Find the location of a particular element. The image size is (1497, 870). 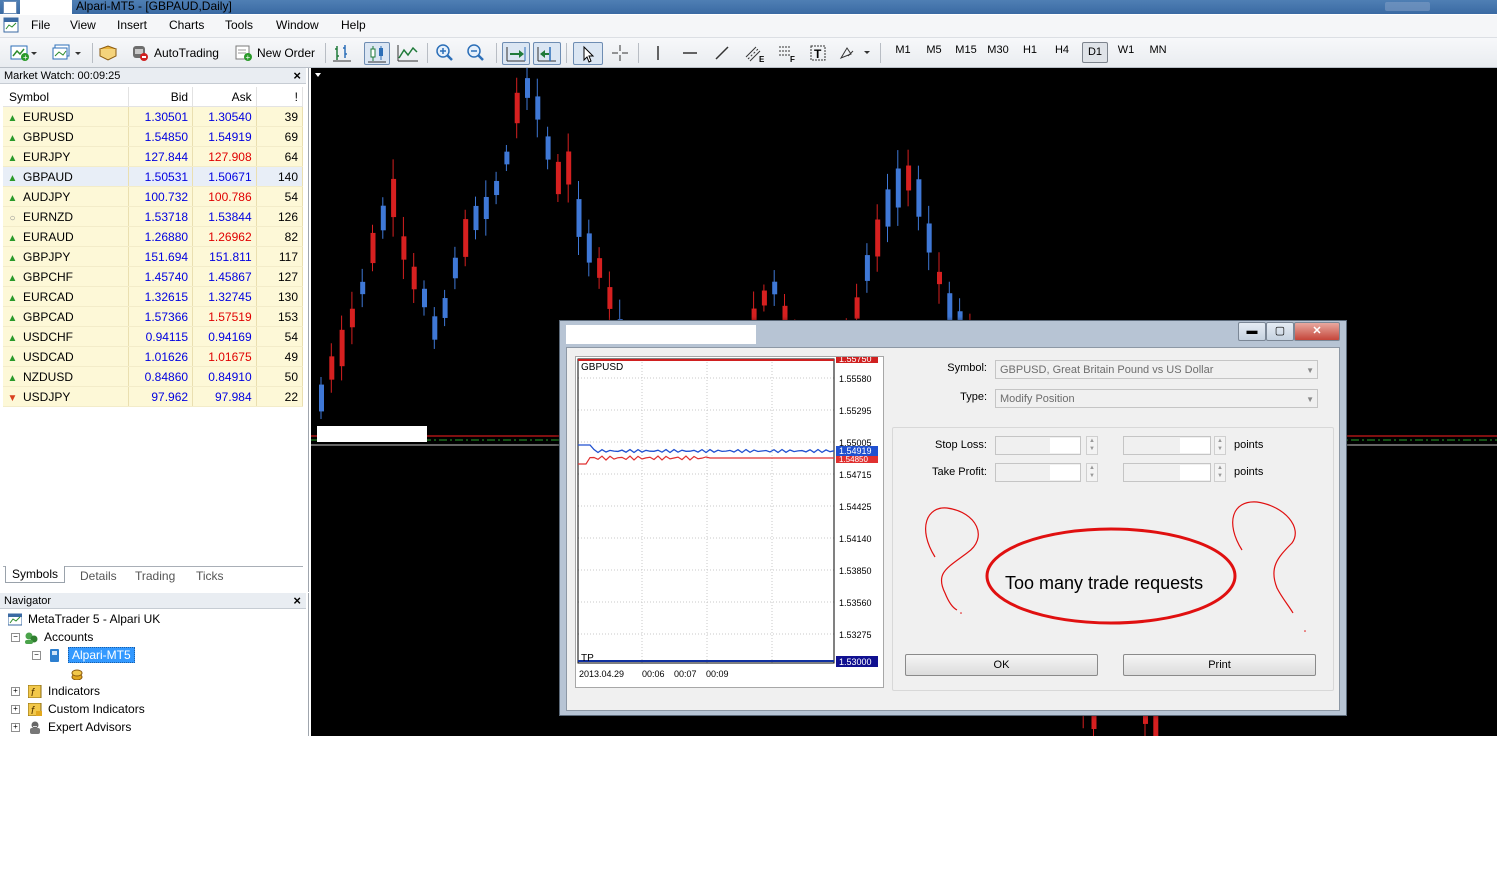

menu-tools: Tools is located at coordinates (239, 25).